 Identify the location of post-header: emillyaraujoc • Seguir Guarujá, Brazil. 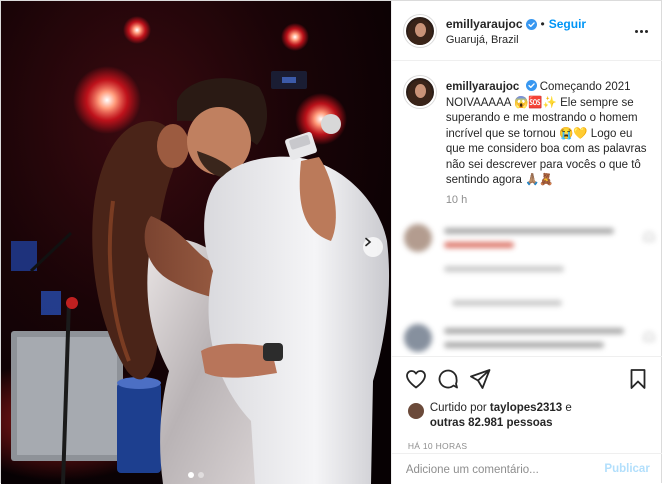
(526, 31).